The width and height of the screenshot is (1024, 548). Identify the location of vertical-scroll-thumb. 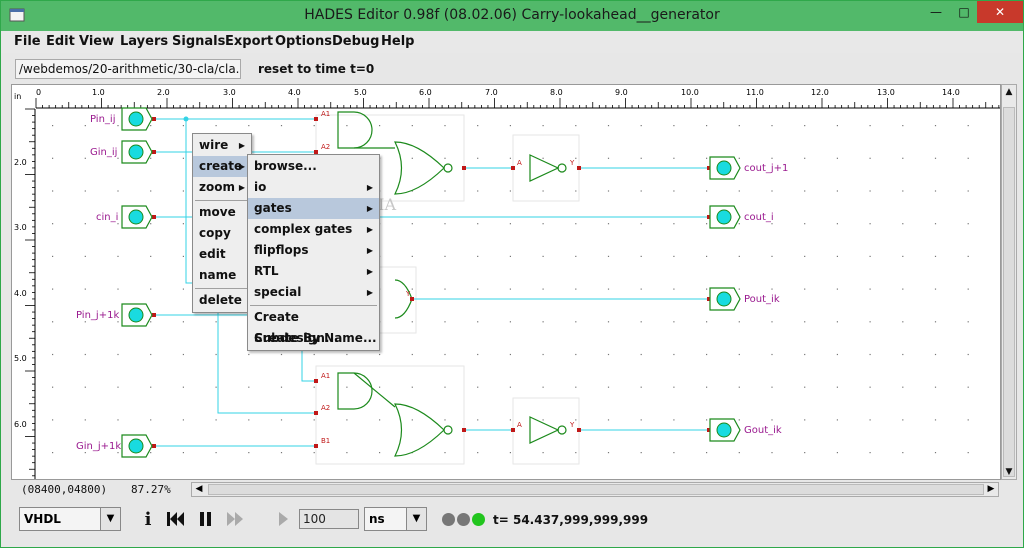
(1009, 292).